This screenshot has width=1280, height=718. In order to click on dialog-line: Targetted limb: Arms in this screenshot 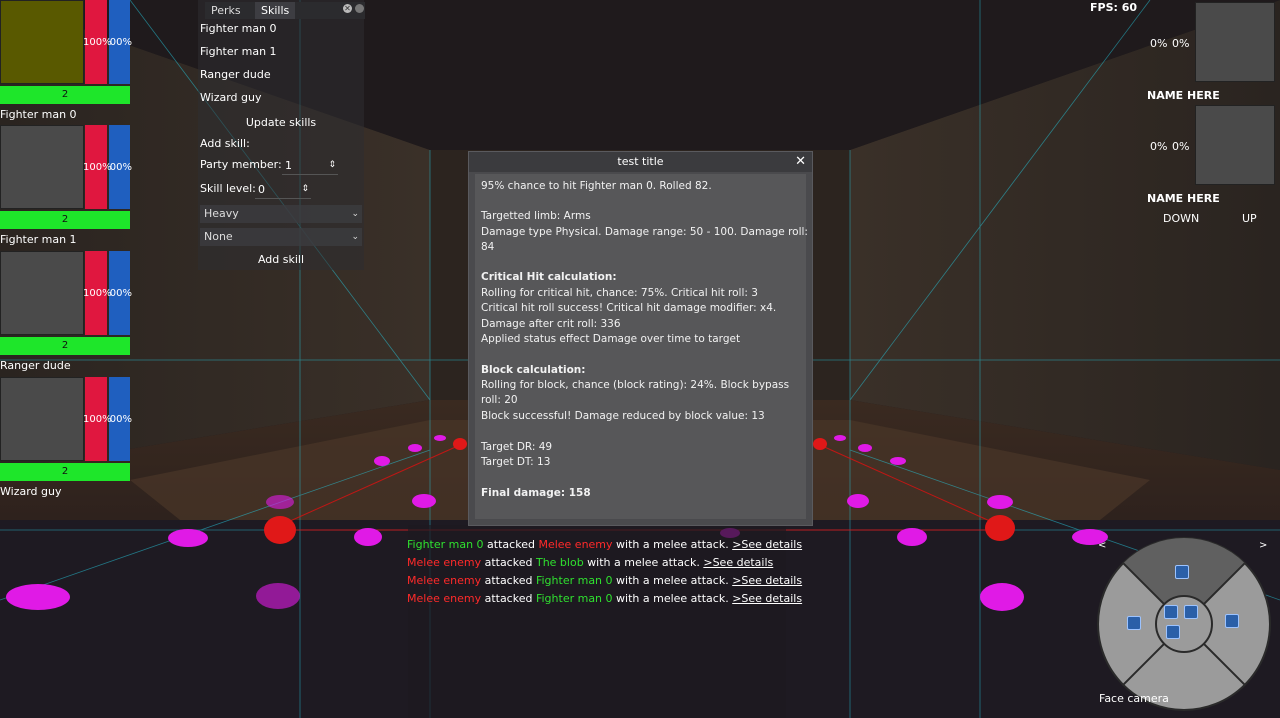, I will do `click(536, 216)`.